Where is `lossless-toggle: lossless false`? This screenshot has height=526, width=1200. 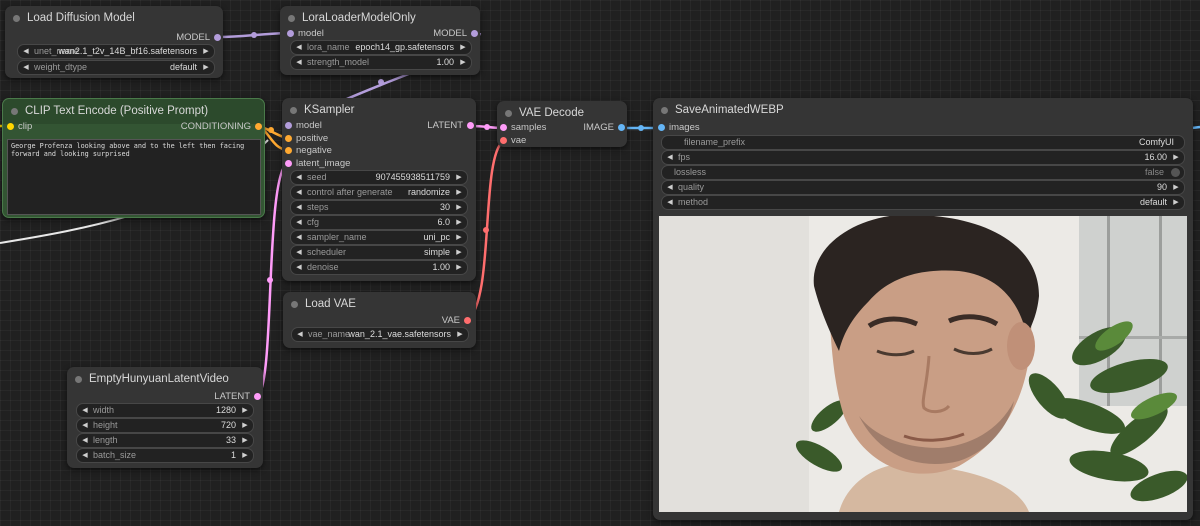
lossless-toggle: lossless false is located at coordinates (923, 172).